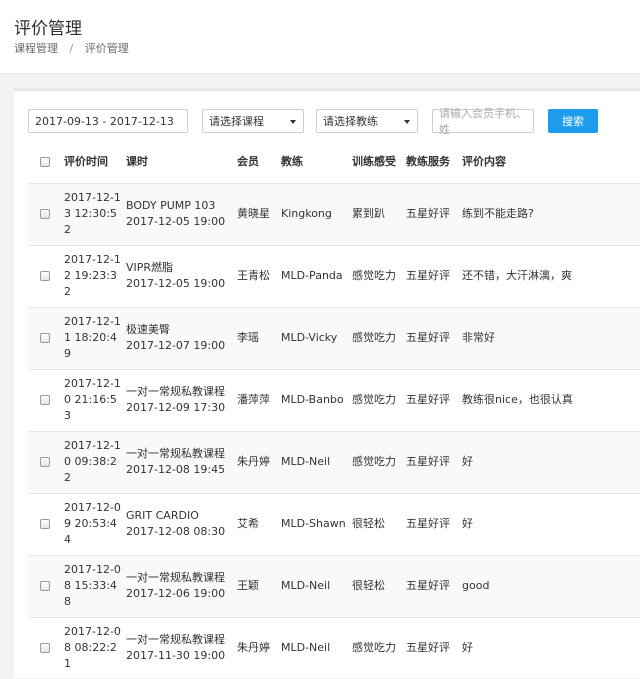 Image resolution: width=640 pixels, height=679 pixels. Describe the element at coordinates (150, 267) in the screenshot. I see `lesson-name: VIPR燃脂` at that location.